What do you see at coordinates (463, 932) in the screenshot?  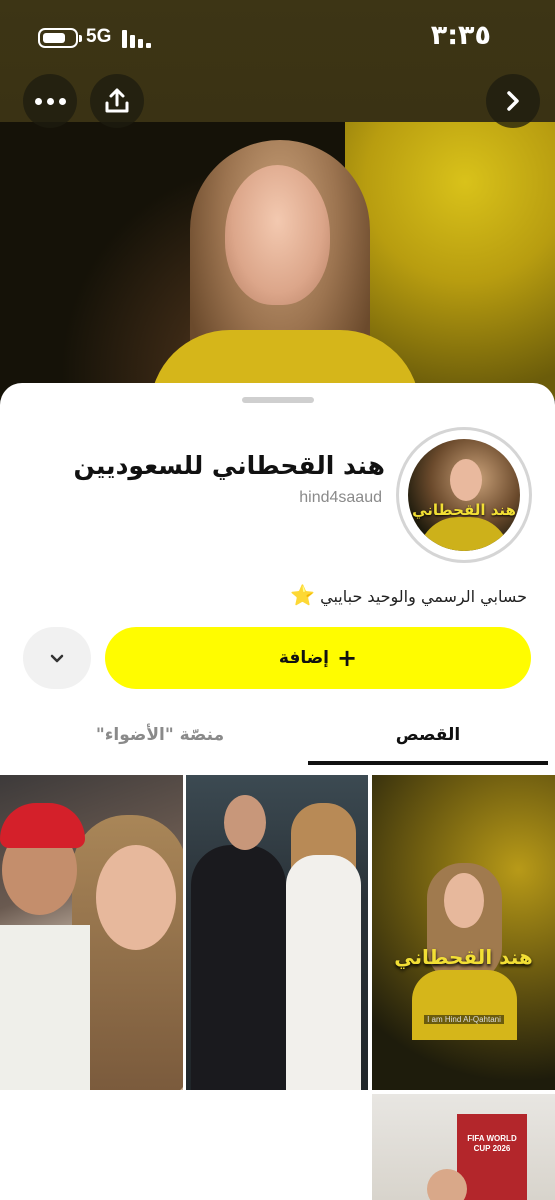 I see `story-tile: هند القحطاني I am Hind Al-Qahtani` at bounding box center [463, 932].